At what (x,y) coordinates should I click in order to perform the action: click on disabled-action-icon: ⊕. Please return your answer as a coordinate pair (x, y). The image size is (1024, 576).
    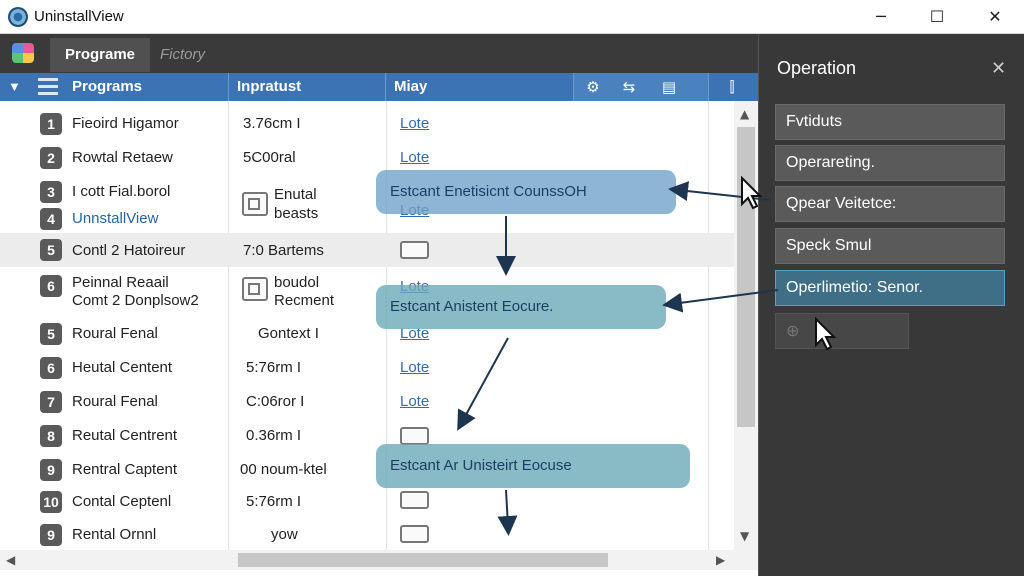
    Looking at the image, I should click on (793, 330).